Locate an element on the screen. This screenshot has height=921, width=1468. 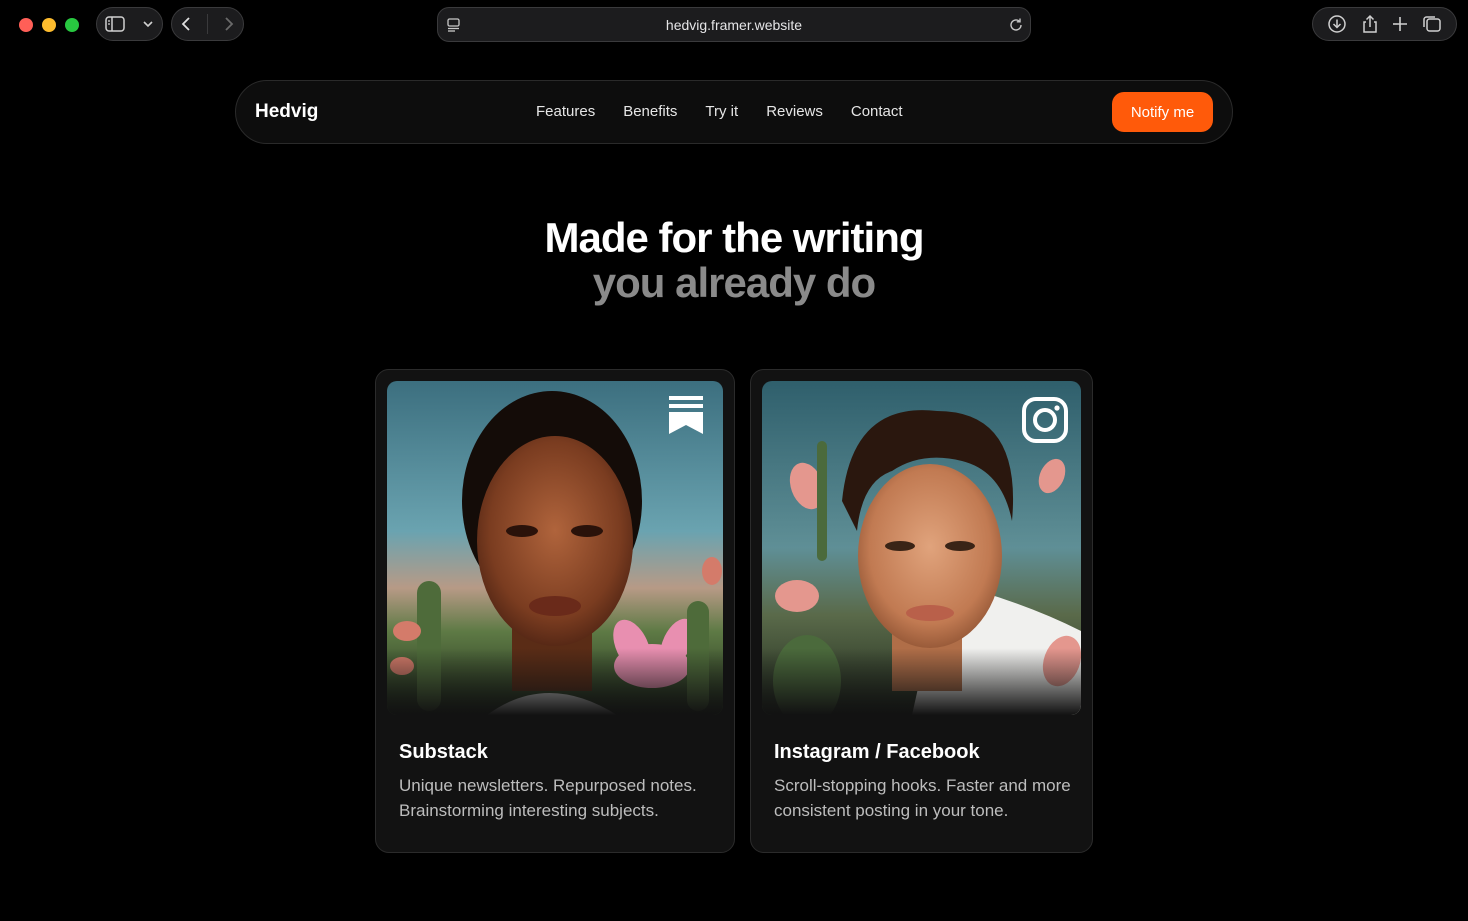
notify-me-button: Notify me is located at coordinates (1162, 112).